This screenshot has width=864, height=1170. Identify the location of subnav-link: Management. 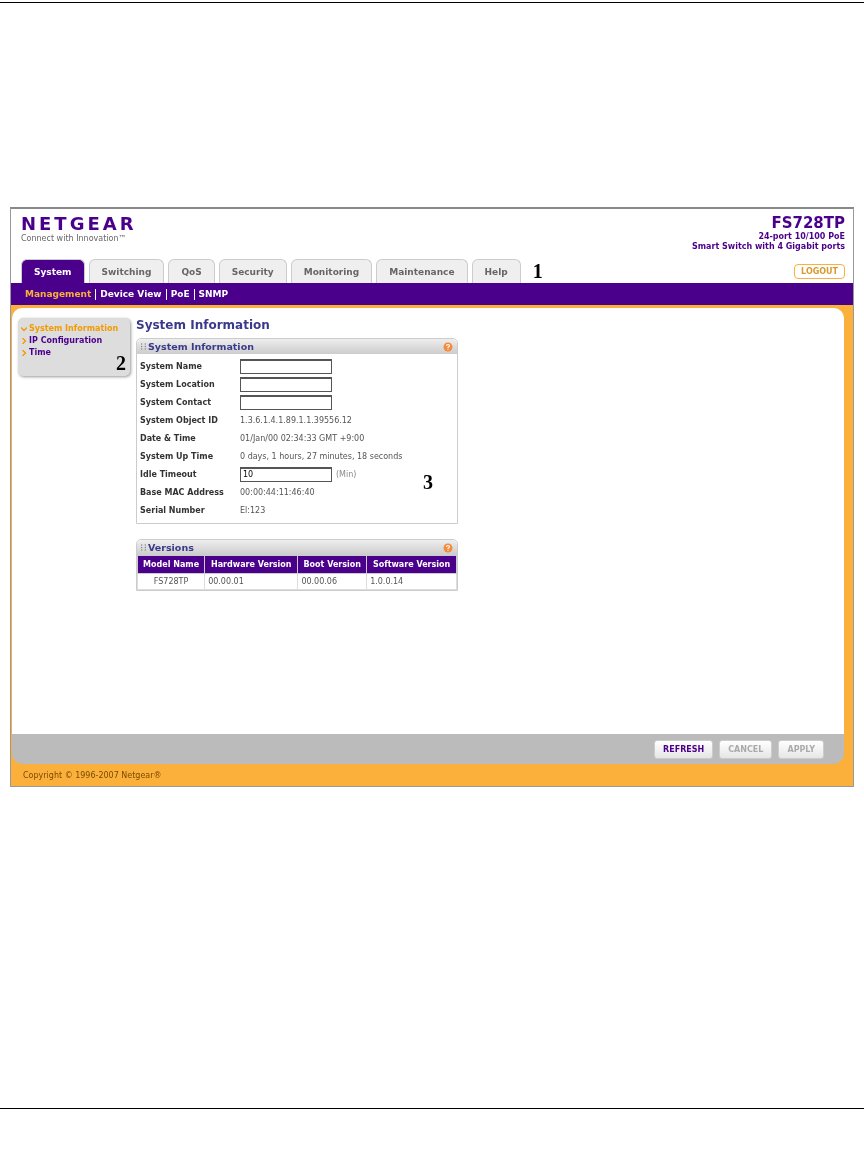
(58, 294).